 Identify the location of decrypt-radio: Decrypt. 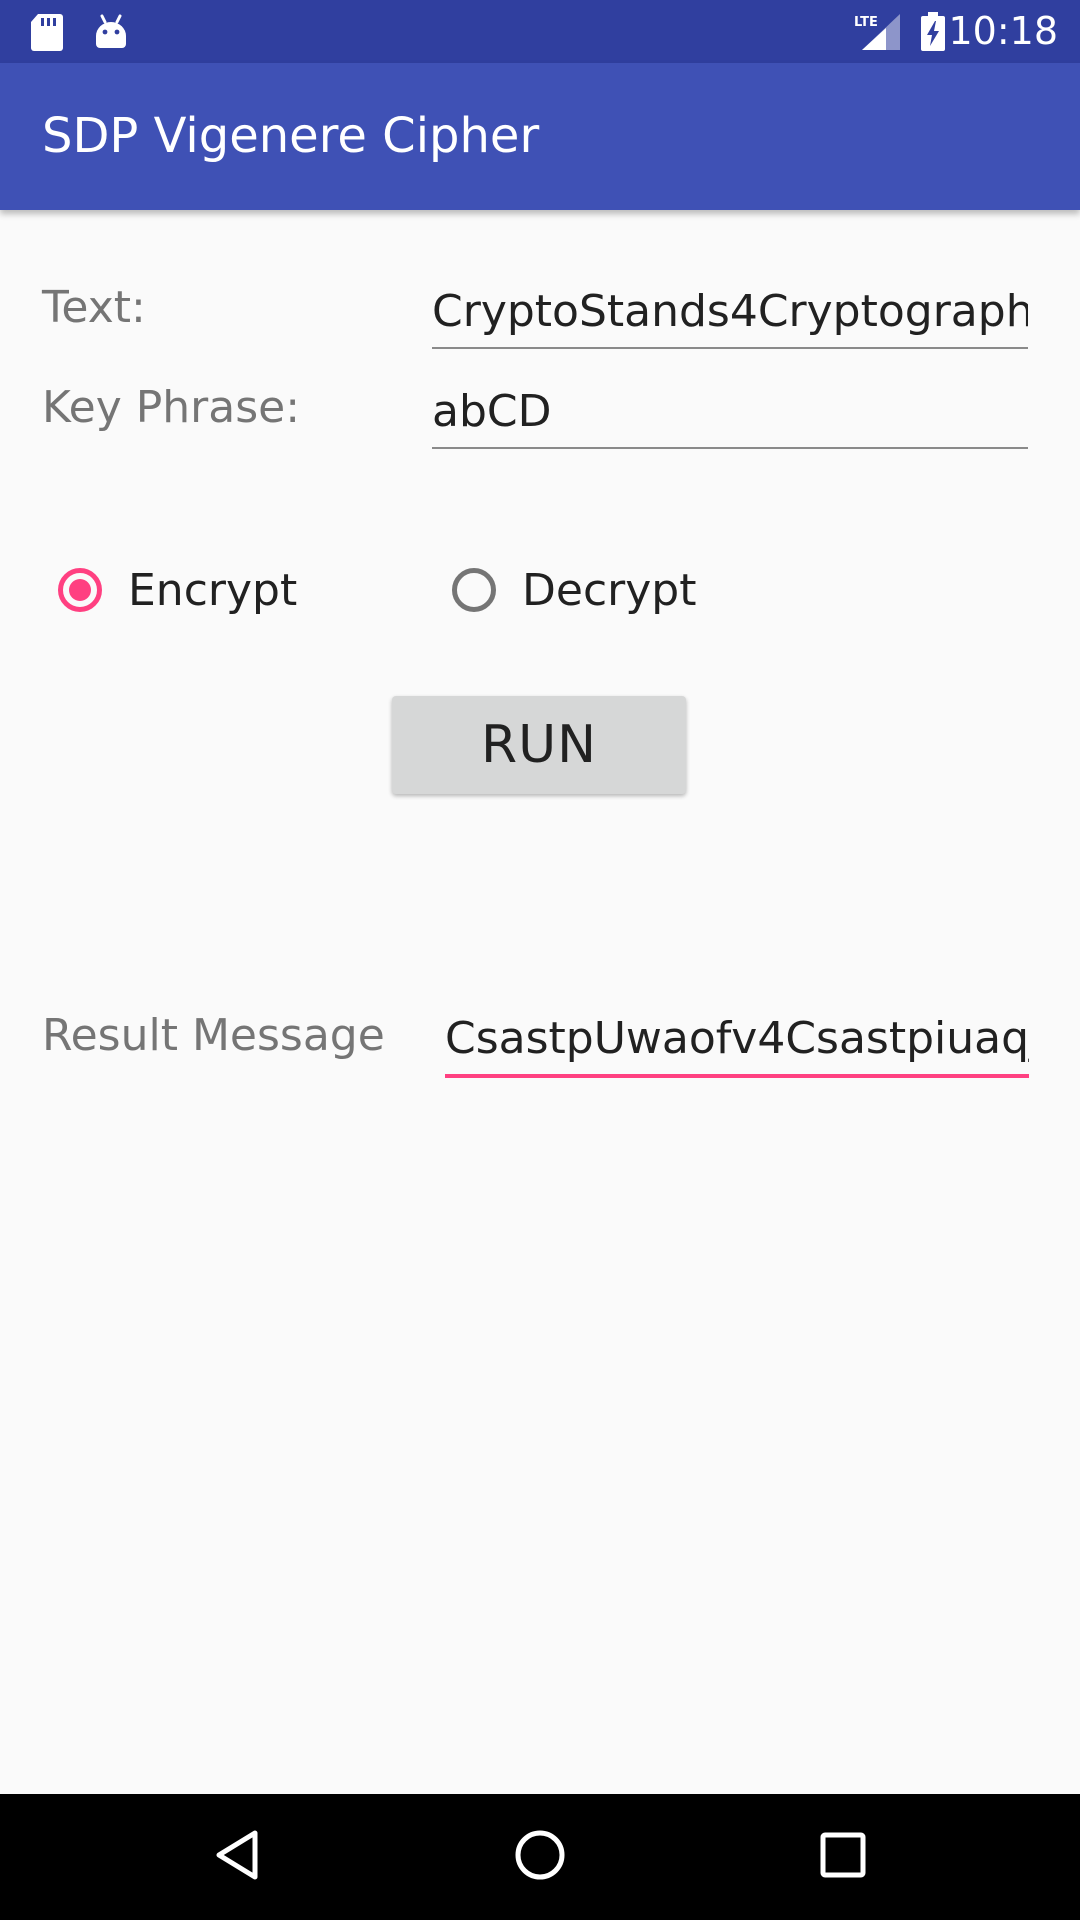
(574, 590).